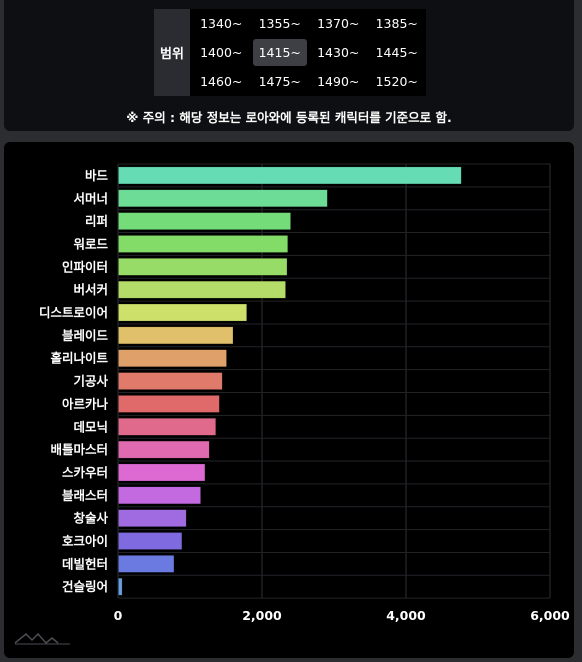 This screenshot has width=582, height=662. Describe the element at coordinates (85, 541) in the screenshot. I see `category-label: 호크아이` at that location.